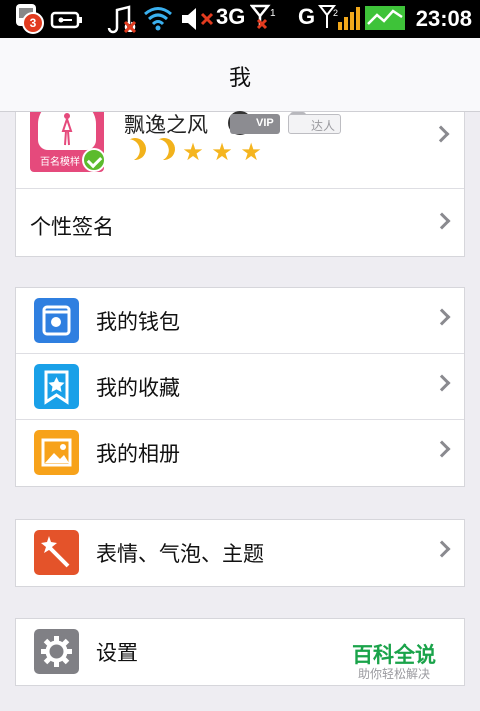 Image resolution: width=480 pixels, height=711 pixels. I want to click on wallet-icon, so click(56, 320).